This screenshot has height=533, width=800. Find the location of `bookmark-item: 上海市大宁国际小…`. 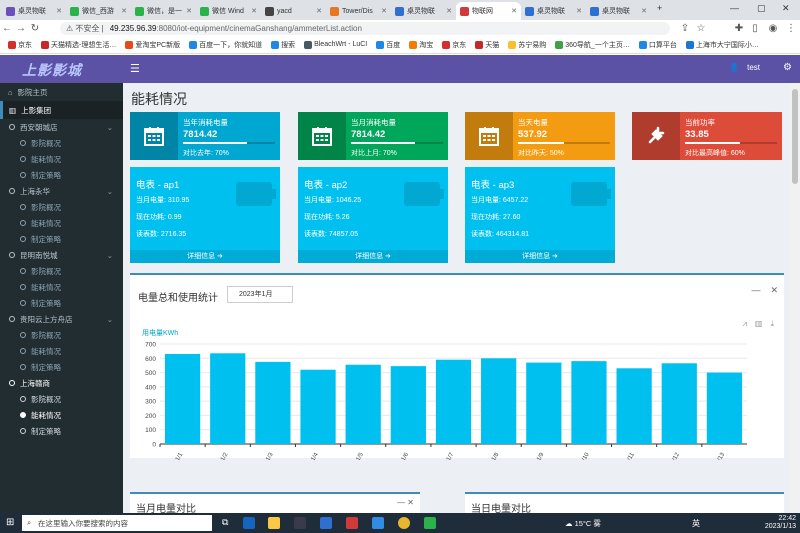

bookmark-item: 上海市大宁国际小… is located at coordinates (722, 45).